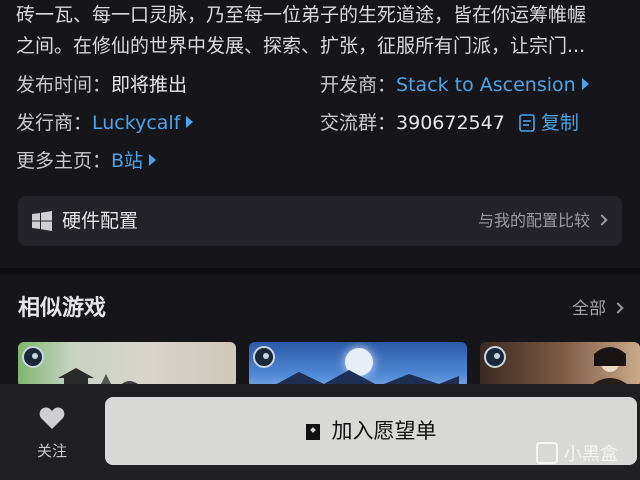  I want to click on hardware-config-button: 硬件配置 与我的配置比较, so click(320, 221).